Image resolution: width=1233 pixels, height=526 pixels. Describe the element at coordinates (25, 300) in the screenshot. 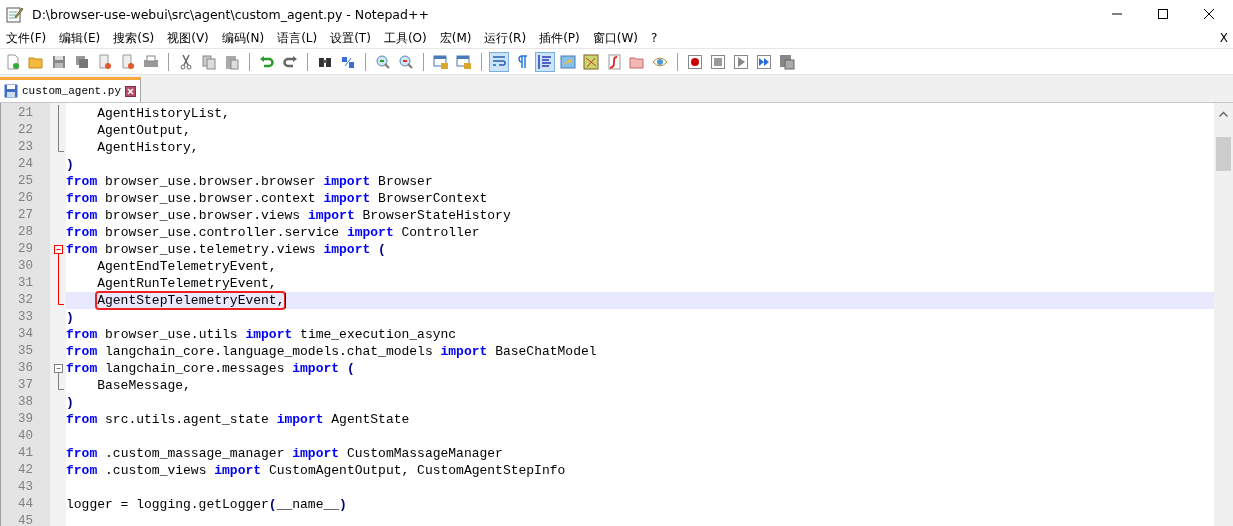

I see `line-number: 32` at that location.